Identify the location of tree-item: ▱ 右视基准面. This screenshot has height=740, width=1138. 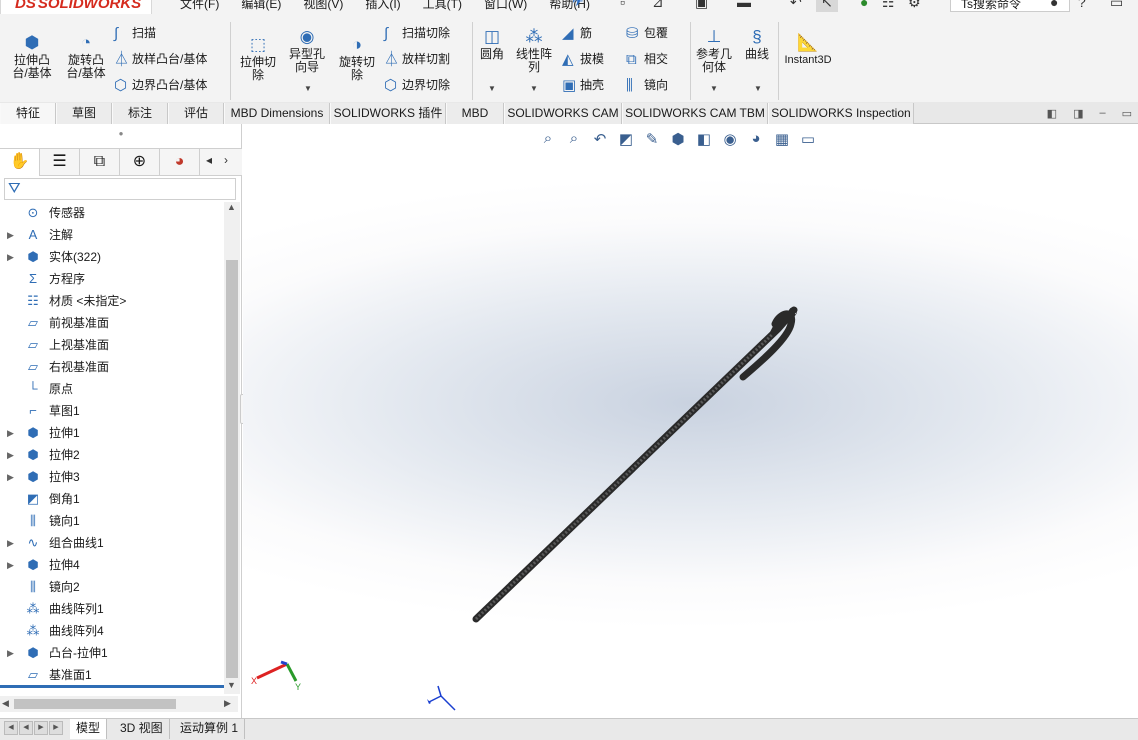
(112, 367).